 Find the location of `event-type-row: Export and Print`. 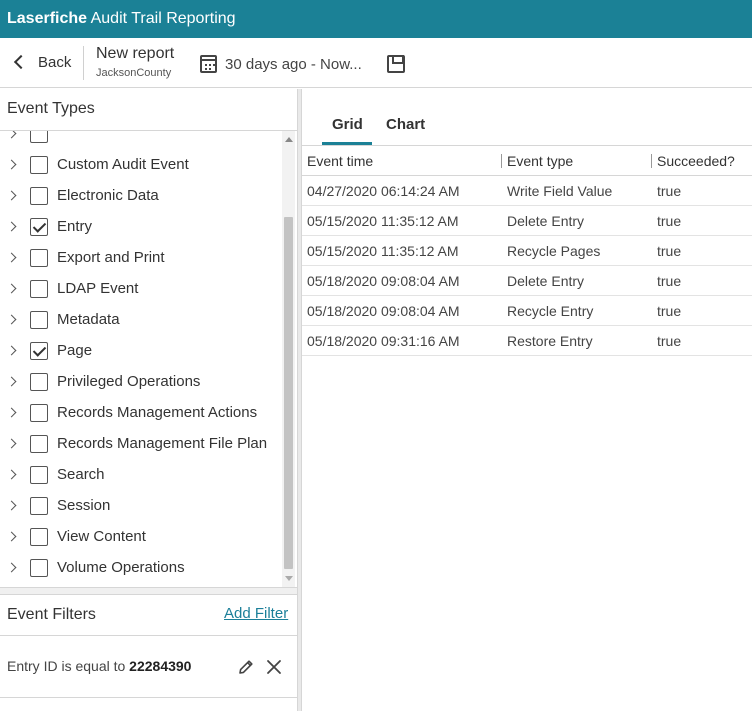

event-type-row: Export and Print is located at coordinates (140, 257).